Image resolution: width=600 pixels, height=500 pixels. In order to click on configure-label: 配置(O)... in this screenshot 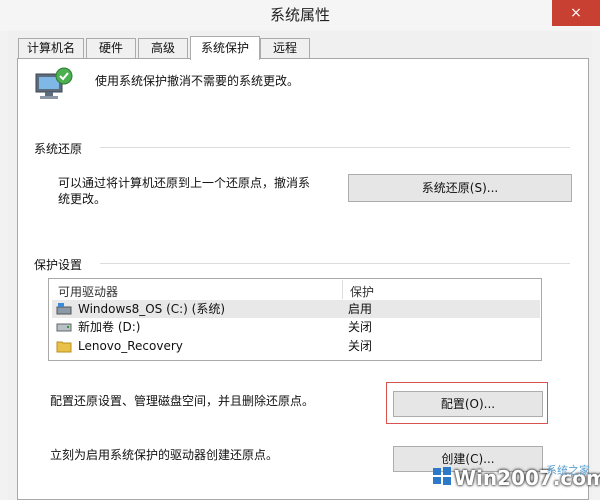, I will do `click(468, 404)`.